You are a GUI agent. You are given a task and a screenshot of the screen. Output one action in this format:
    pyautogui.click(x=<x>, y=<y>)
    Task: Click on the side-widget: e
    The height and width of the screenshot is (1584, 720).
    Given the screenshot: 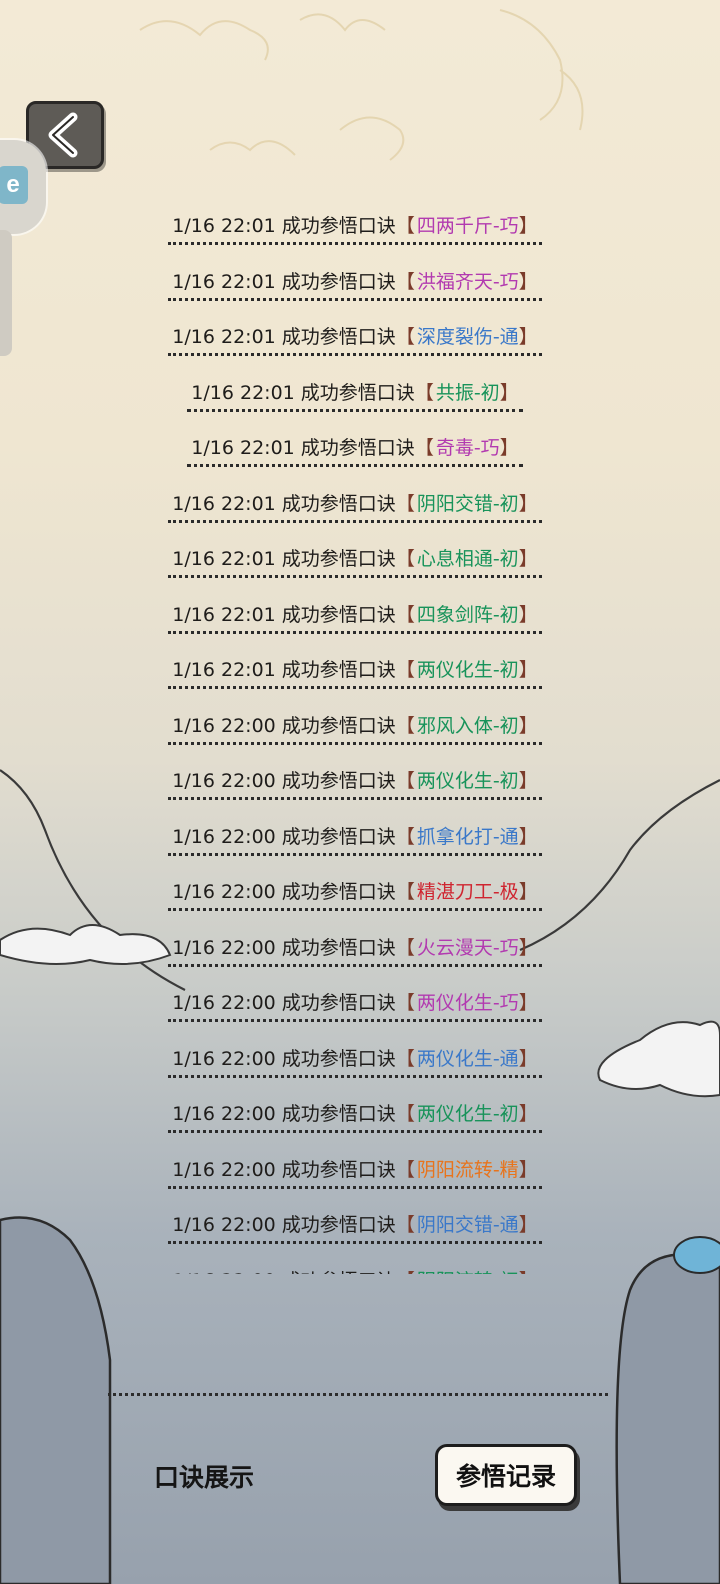 What is the action you would take?
    pyautogui.click(x=23, y=187)
    